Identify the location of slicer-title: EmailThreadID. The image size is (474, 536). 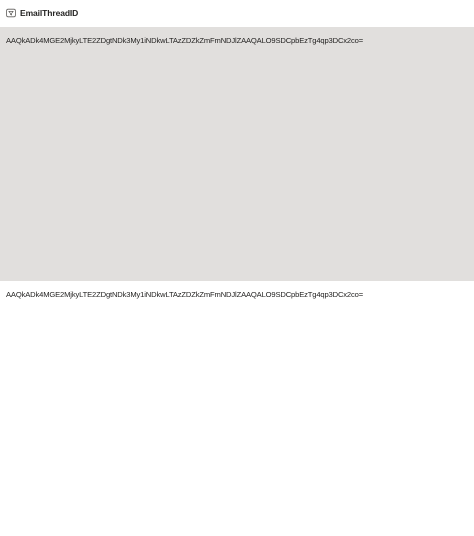
(49, 13).